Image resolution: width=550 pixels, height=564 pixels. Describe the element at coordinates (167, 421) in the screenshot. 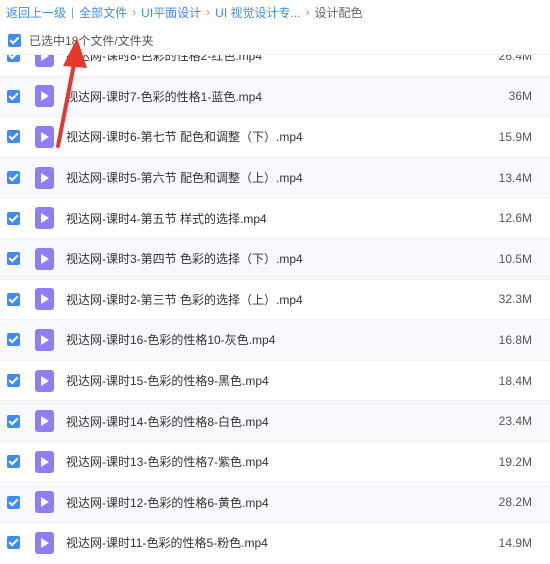

I see `file-name: 视达网-课时14-色彩的性格8-白色.mp4` at that location.